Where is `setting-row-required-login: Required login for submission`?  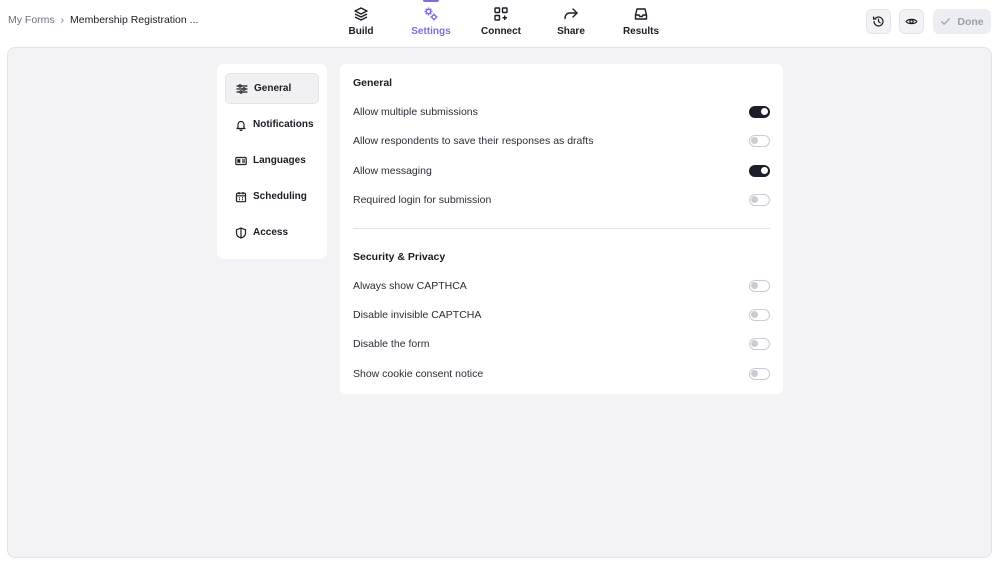 setting-row-required-login: Required login for submission is located at coordinates (561, 200).